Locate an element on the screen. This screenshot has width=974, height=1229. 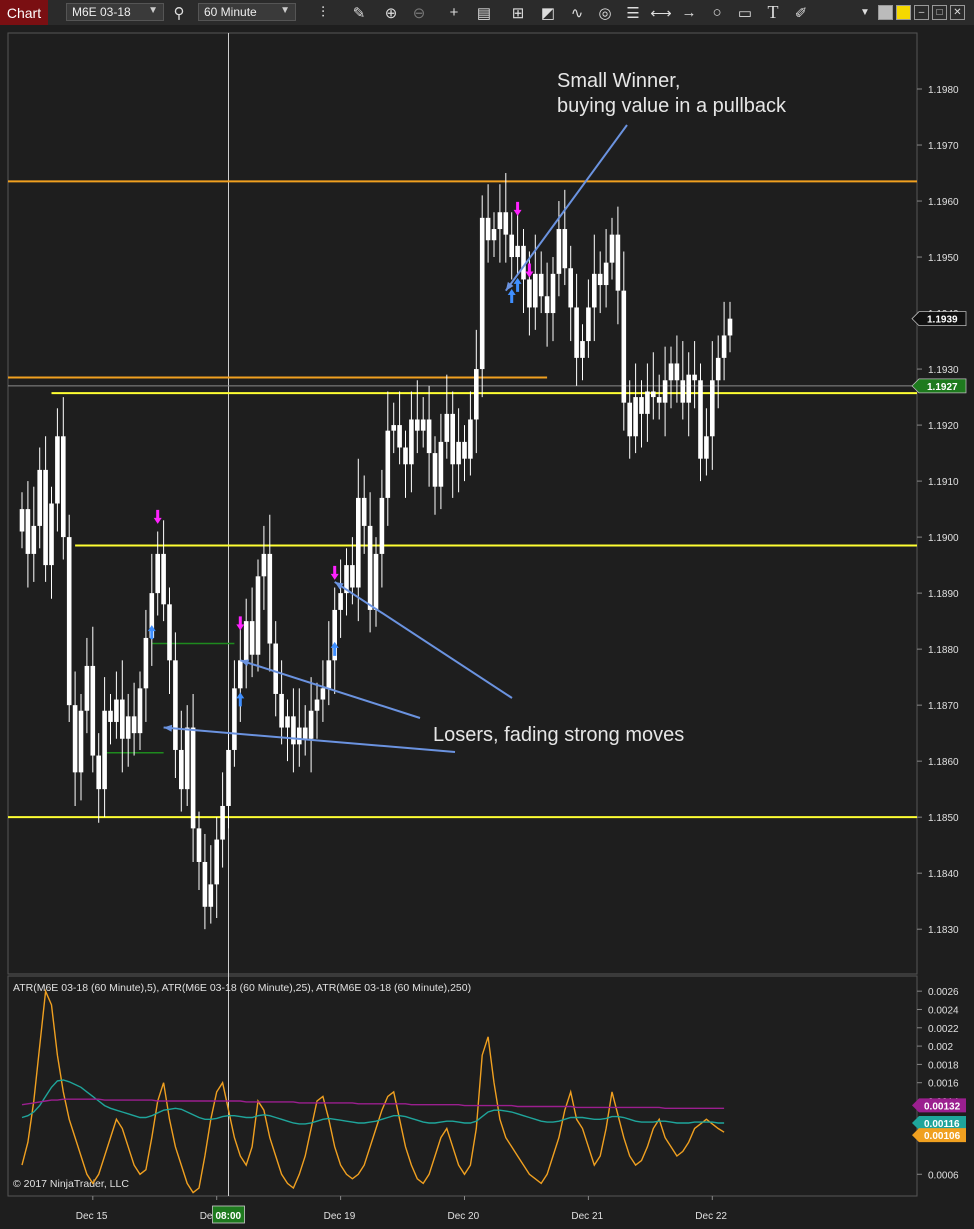
time-tick-label: Dec 15 is located at coordinates (92, 1216).